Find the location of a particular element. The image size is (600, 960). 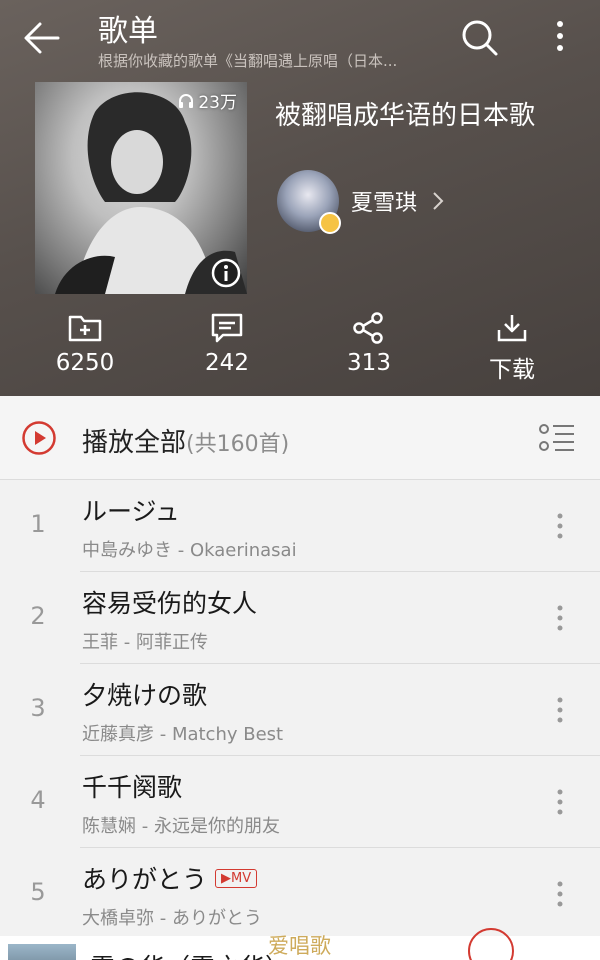

song-info: 千千阕歌 陈慧娴 - 永远是你的朋友 is located at coordinates (340, 802).